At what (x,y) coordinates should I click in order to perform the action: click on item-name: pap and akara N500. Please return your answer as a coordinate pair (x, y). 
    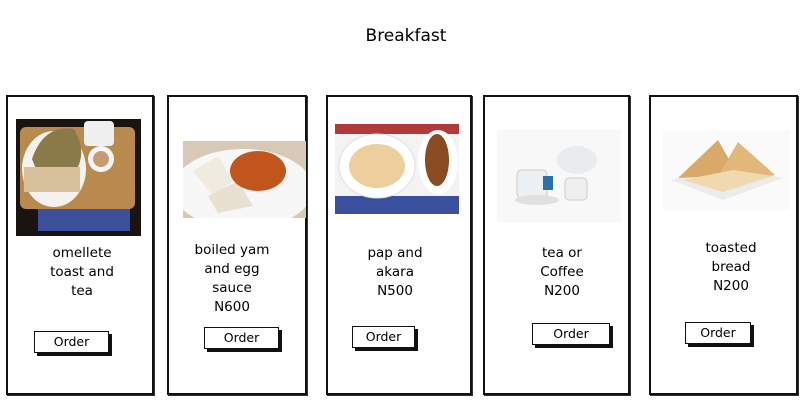
    Looking at the image, I should click on (395, 272).